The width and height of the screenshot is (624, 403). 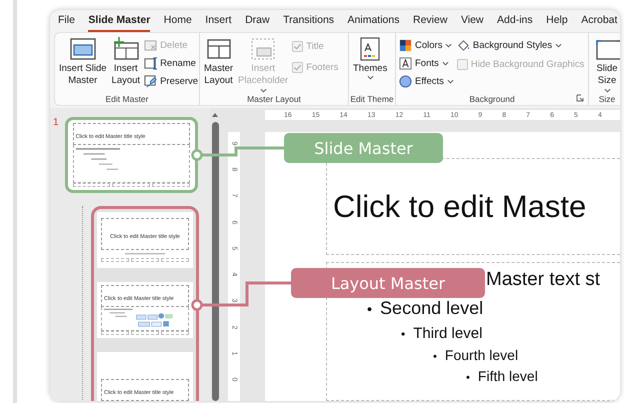 What do you see at coordinates (171, 81) in the screenshot?
I see `ribbon-button: Preserve` at bounding box center [171, 81].